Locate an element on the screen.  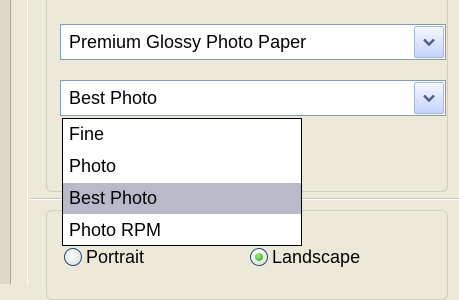
print-quality-dropdown-button is located at coordinates (429, 98).